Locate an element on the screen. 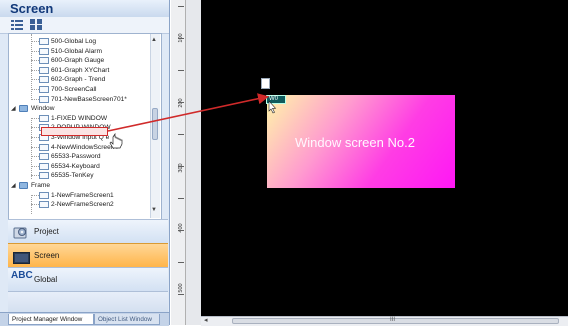  nav-screen-label: Screen is located at coordinates (47, 255).